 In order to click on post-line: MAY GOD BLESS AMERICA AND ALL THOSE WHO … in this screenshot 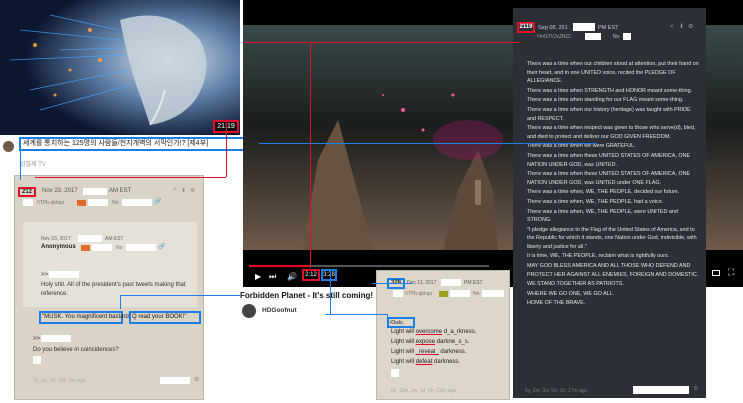, I will do `click(613, 270)`.